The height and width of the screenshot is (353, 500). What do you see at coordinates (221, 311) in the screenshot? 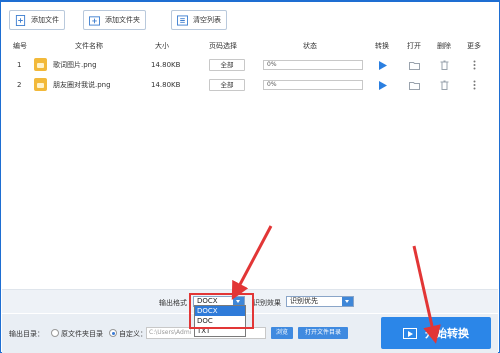
I see `annotation-highlight-box` at bounding box center [221, 311].